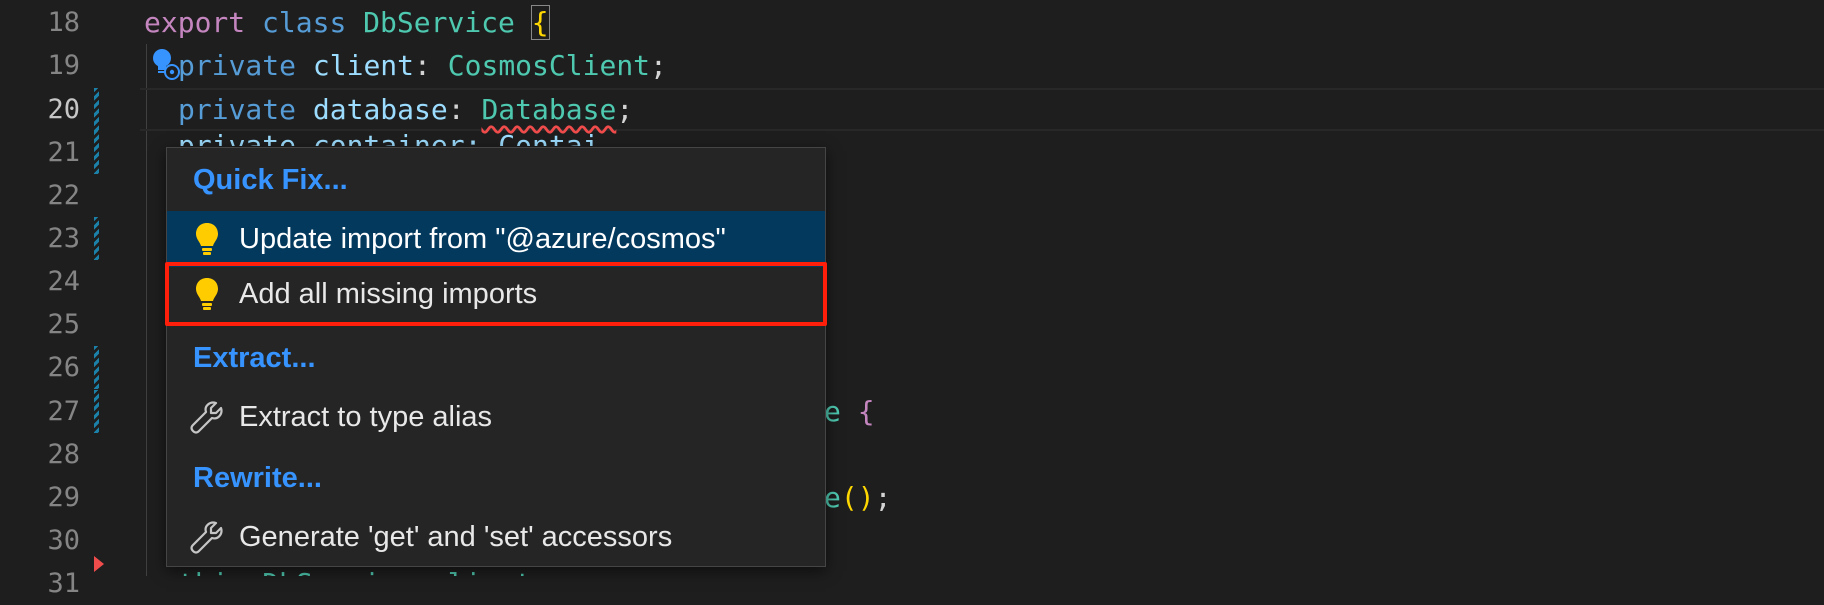 The width and height of the screenshot is (1824, 605). I want to click on type-name: CosmosClient, so click(549, 65).